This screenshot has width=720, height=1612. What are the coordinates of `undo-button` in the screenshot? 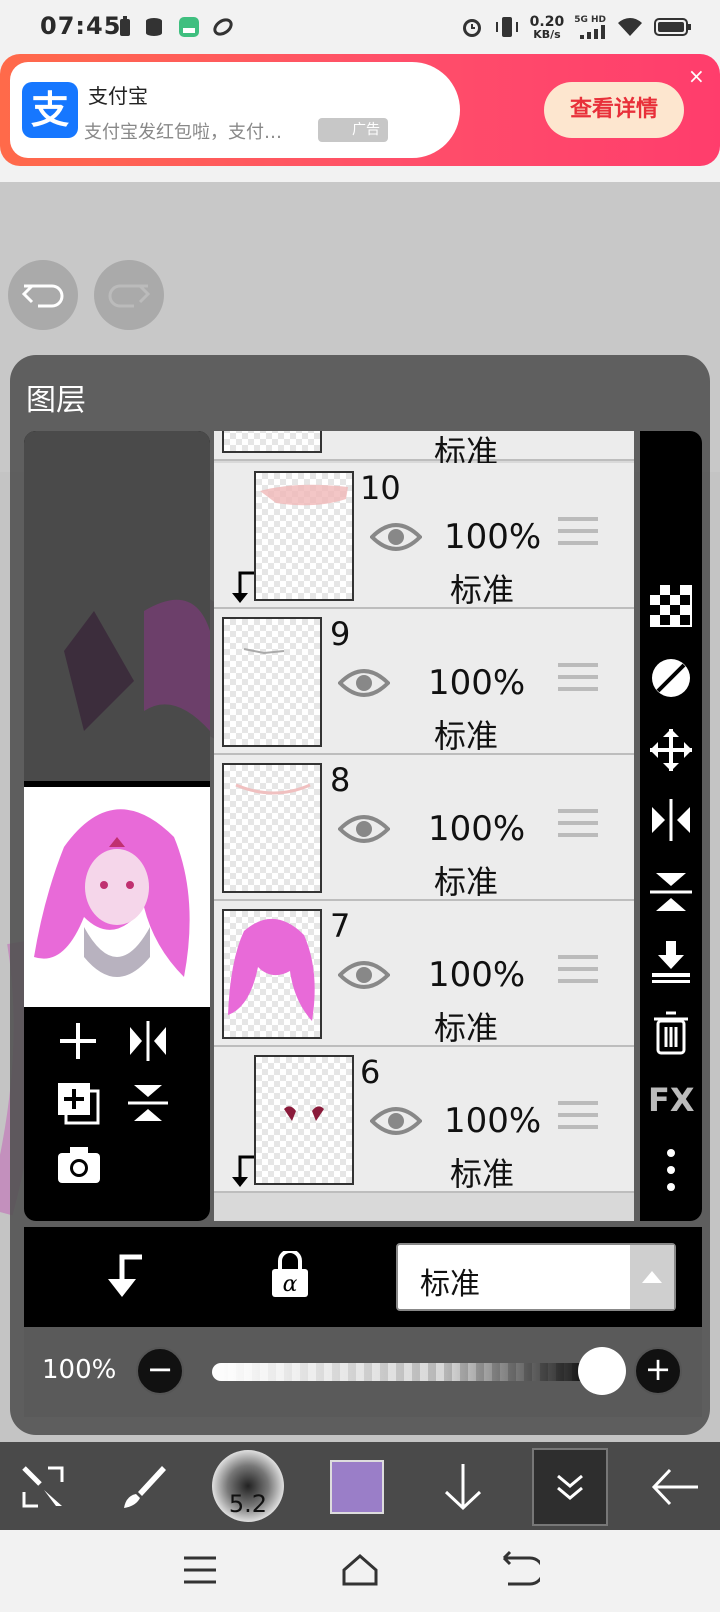 It's located at (43, 295).